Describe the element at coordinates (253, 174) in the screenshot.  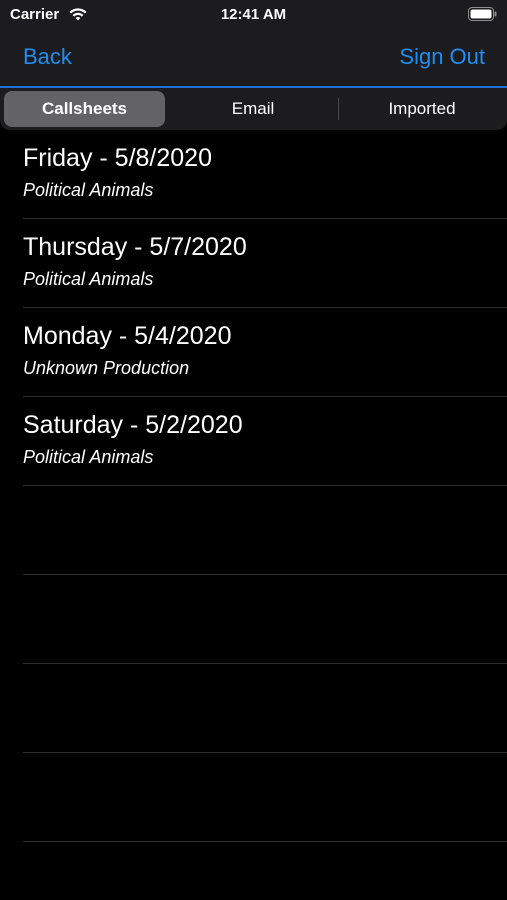
I see `list-item: Friday - 5/8/2020 Political Animals` at that location.